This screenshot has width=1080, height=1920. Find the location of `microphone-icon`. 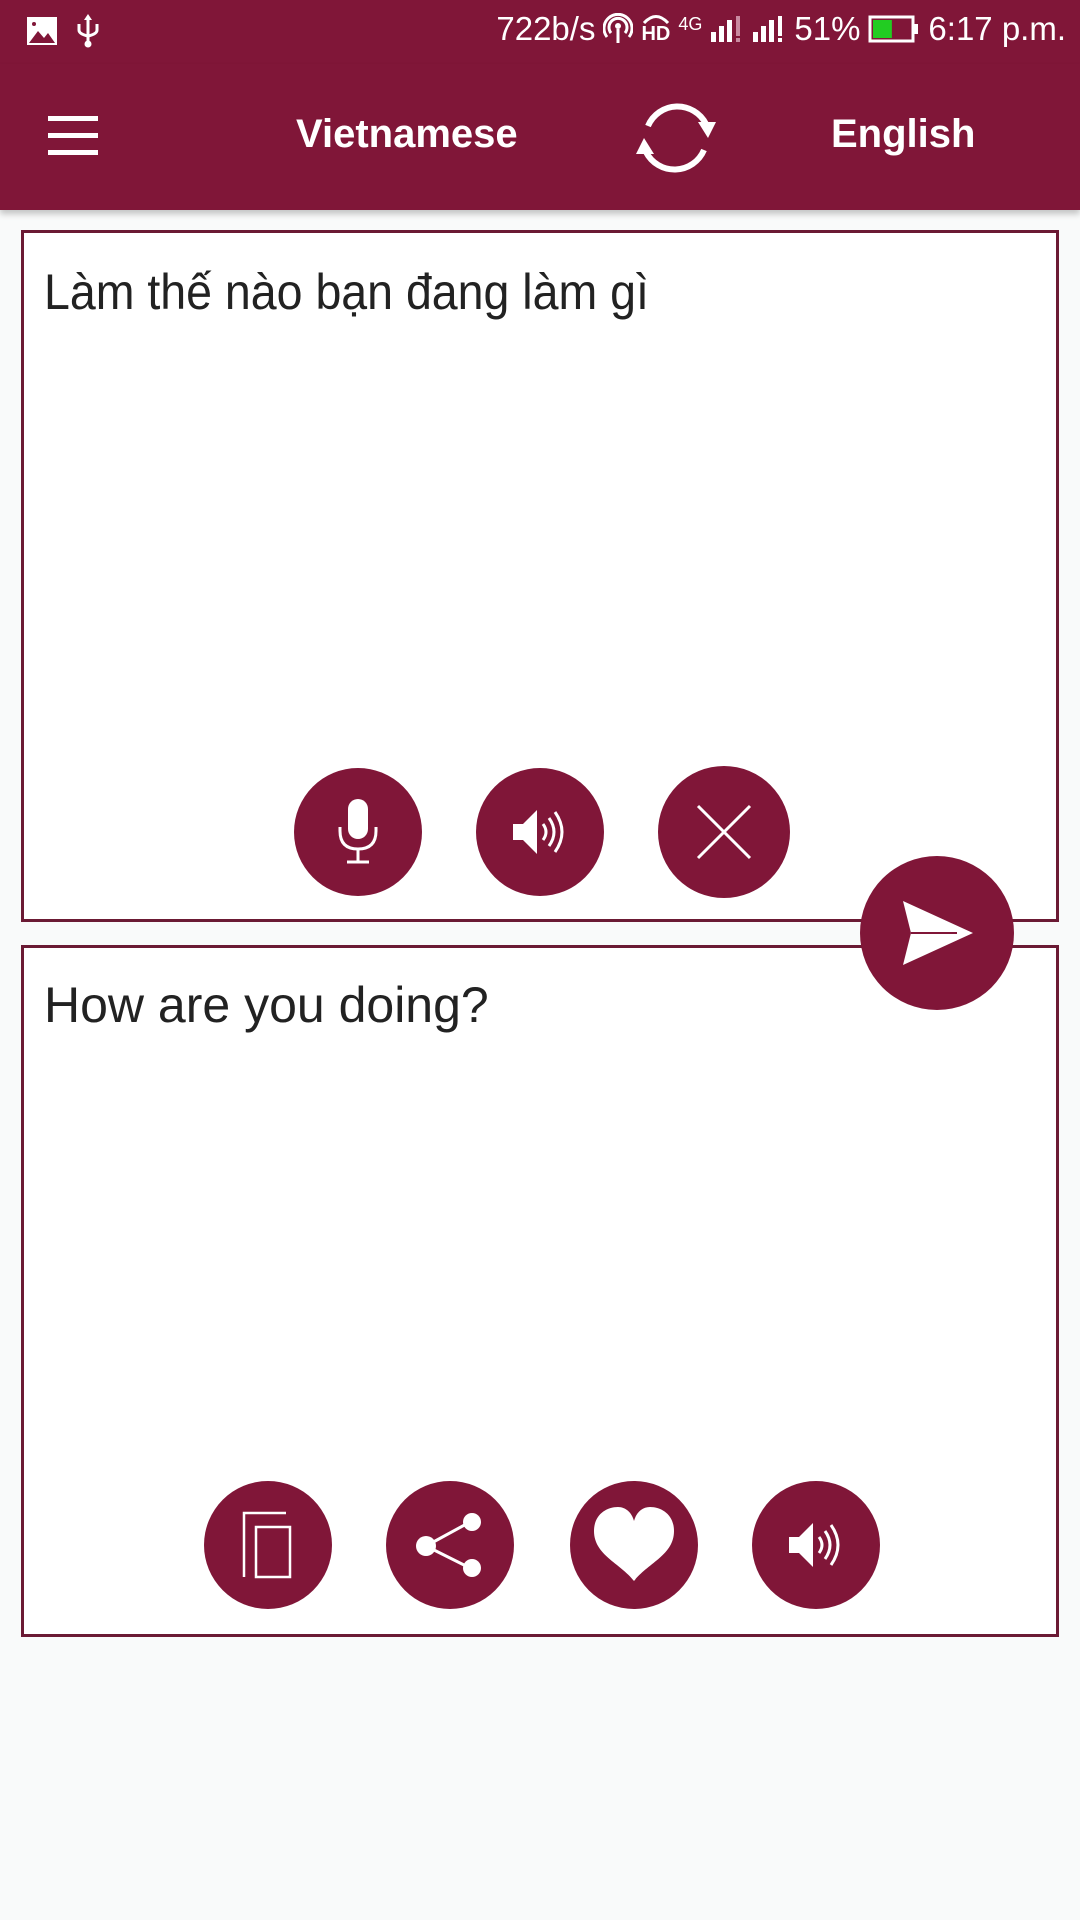

microphone-icon is located at coordinates (358, 831).